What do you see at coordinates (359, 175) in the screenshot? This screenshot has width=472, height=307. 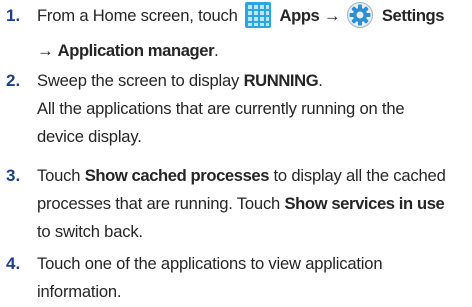 I see `step-text: to display all the cached` at bounding box center [359, 175].